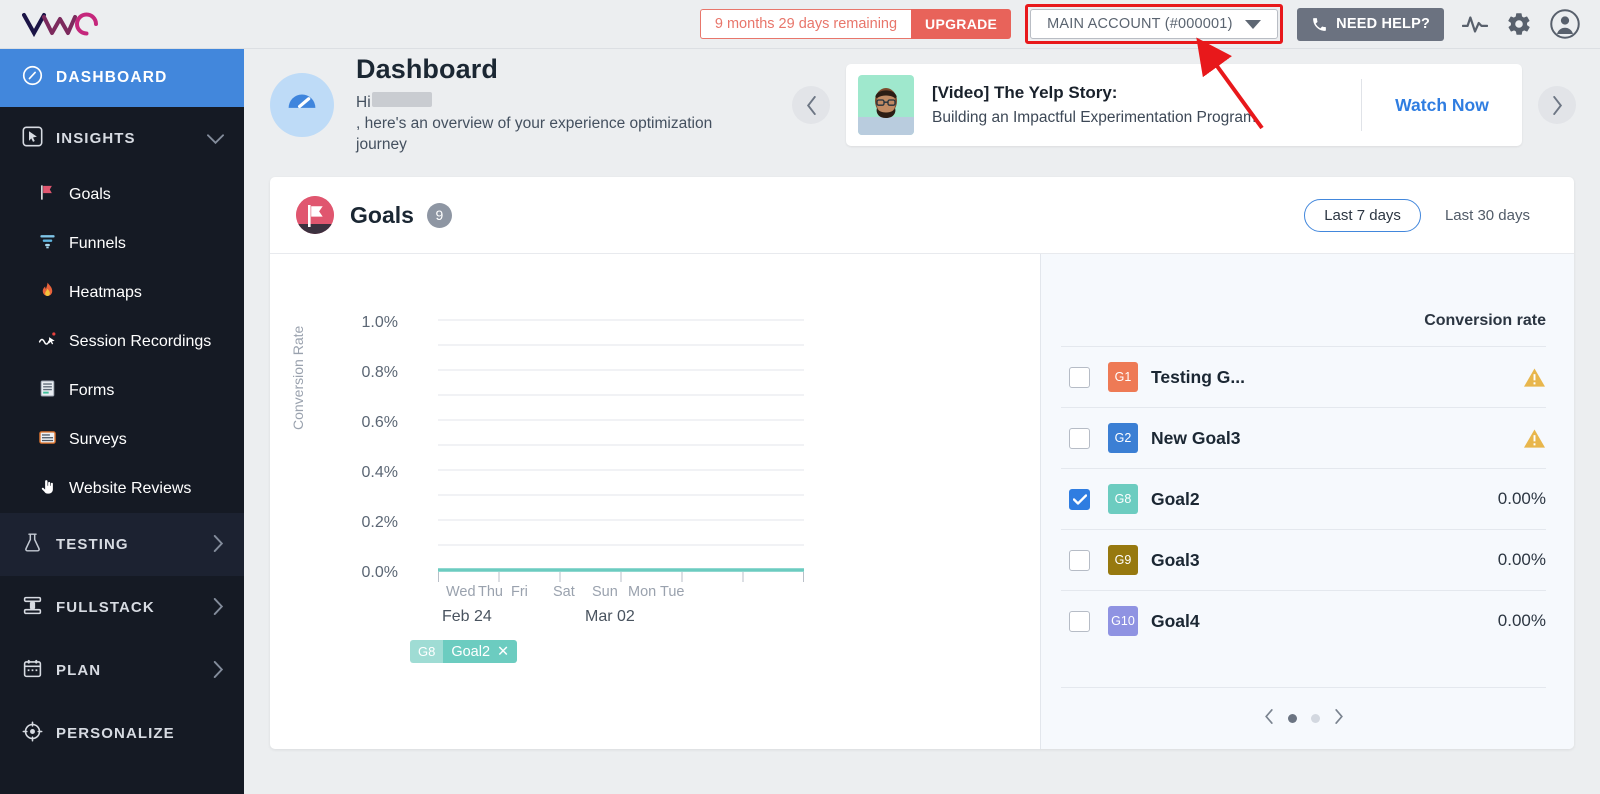  What do you see at coordinates (805, 24) in the screenshot?
I see `trial-remaining-label: 9 months 29 days remaining` at bounding box center [805, 24].